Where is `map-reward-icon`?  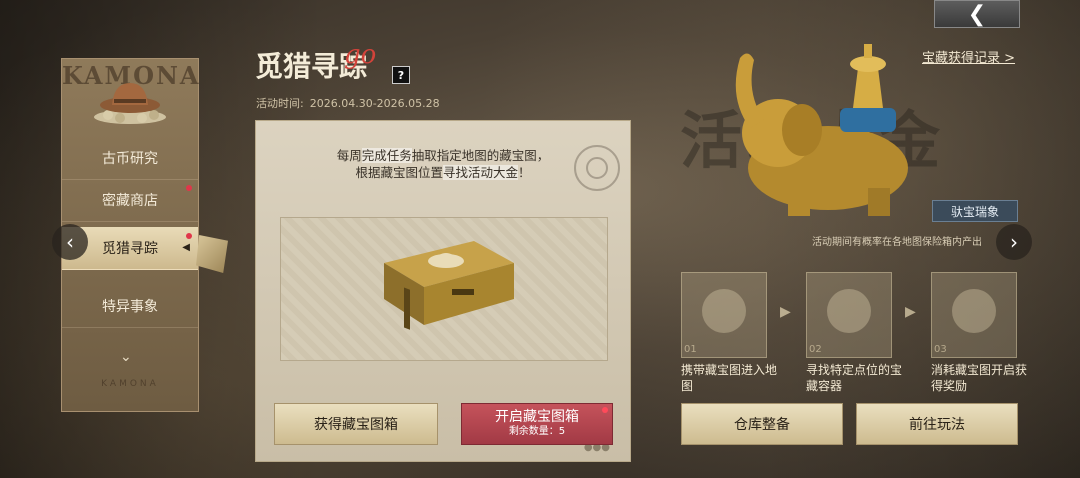 map-reward-icon is located at coordinates (974, 311).